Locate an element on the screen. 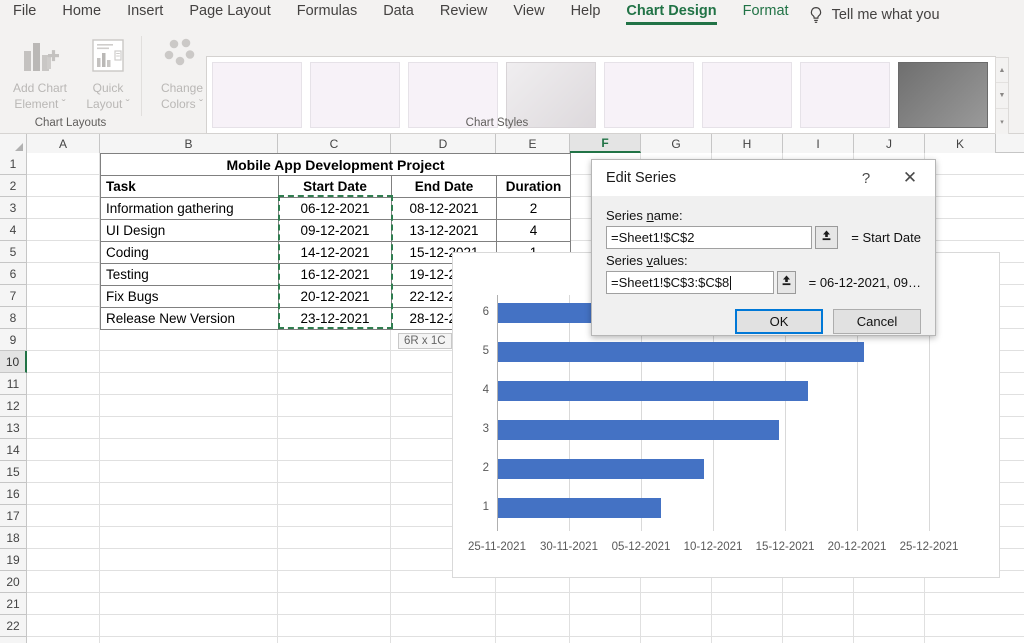  cell-project-title: Mobile App Development Project is located at coordinates (335, 164).